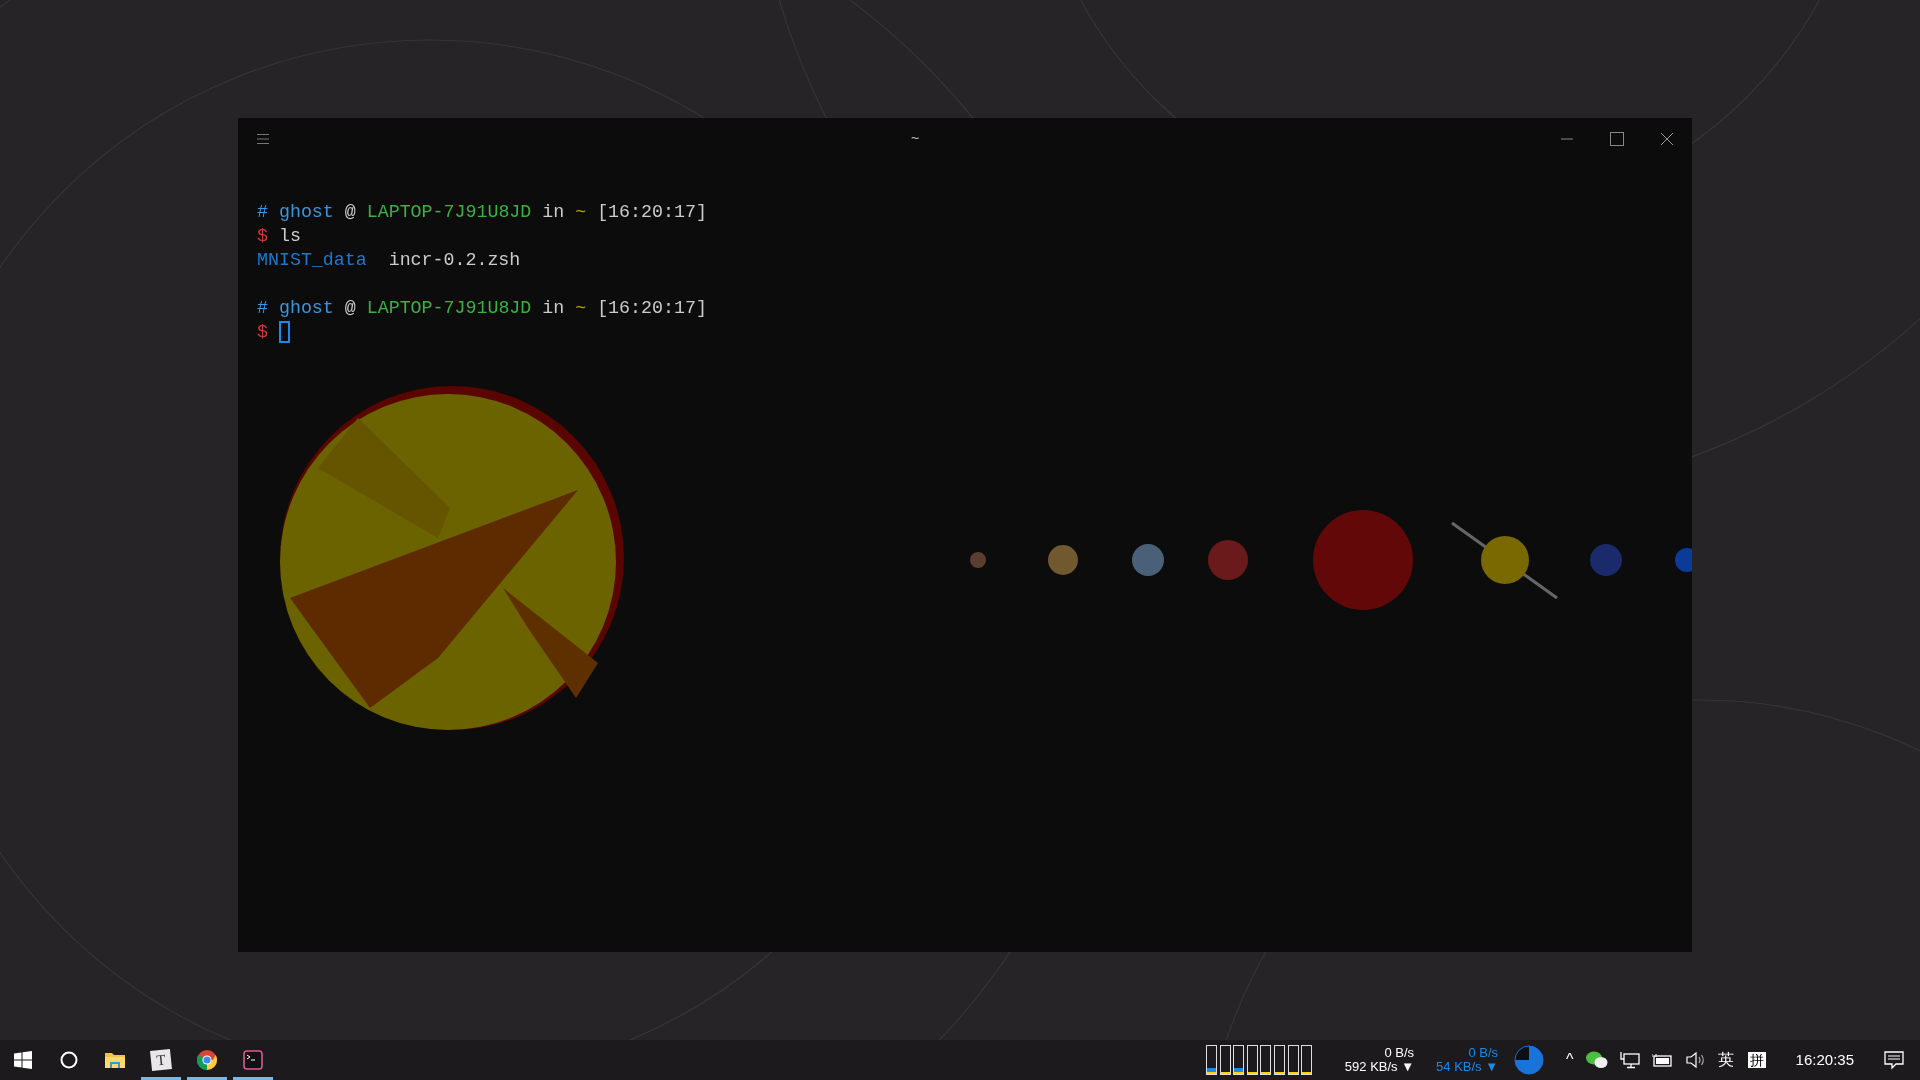  I want to click on pie-chart-icon, so click(1529, 1060).